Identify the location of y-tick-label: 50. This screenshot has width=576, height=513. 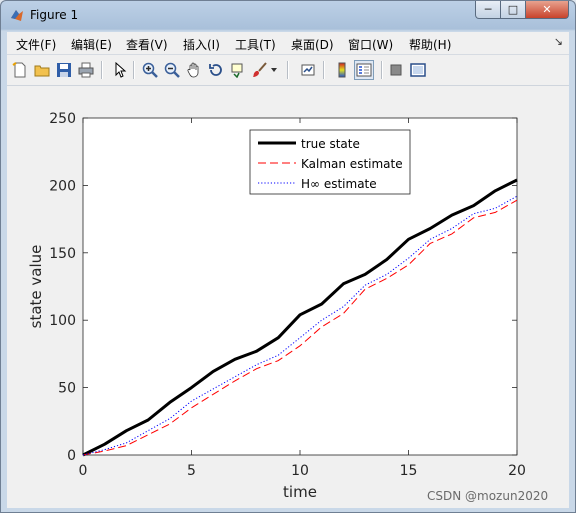
(67, 389).